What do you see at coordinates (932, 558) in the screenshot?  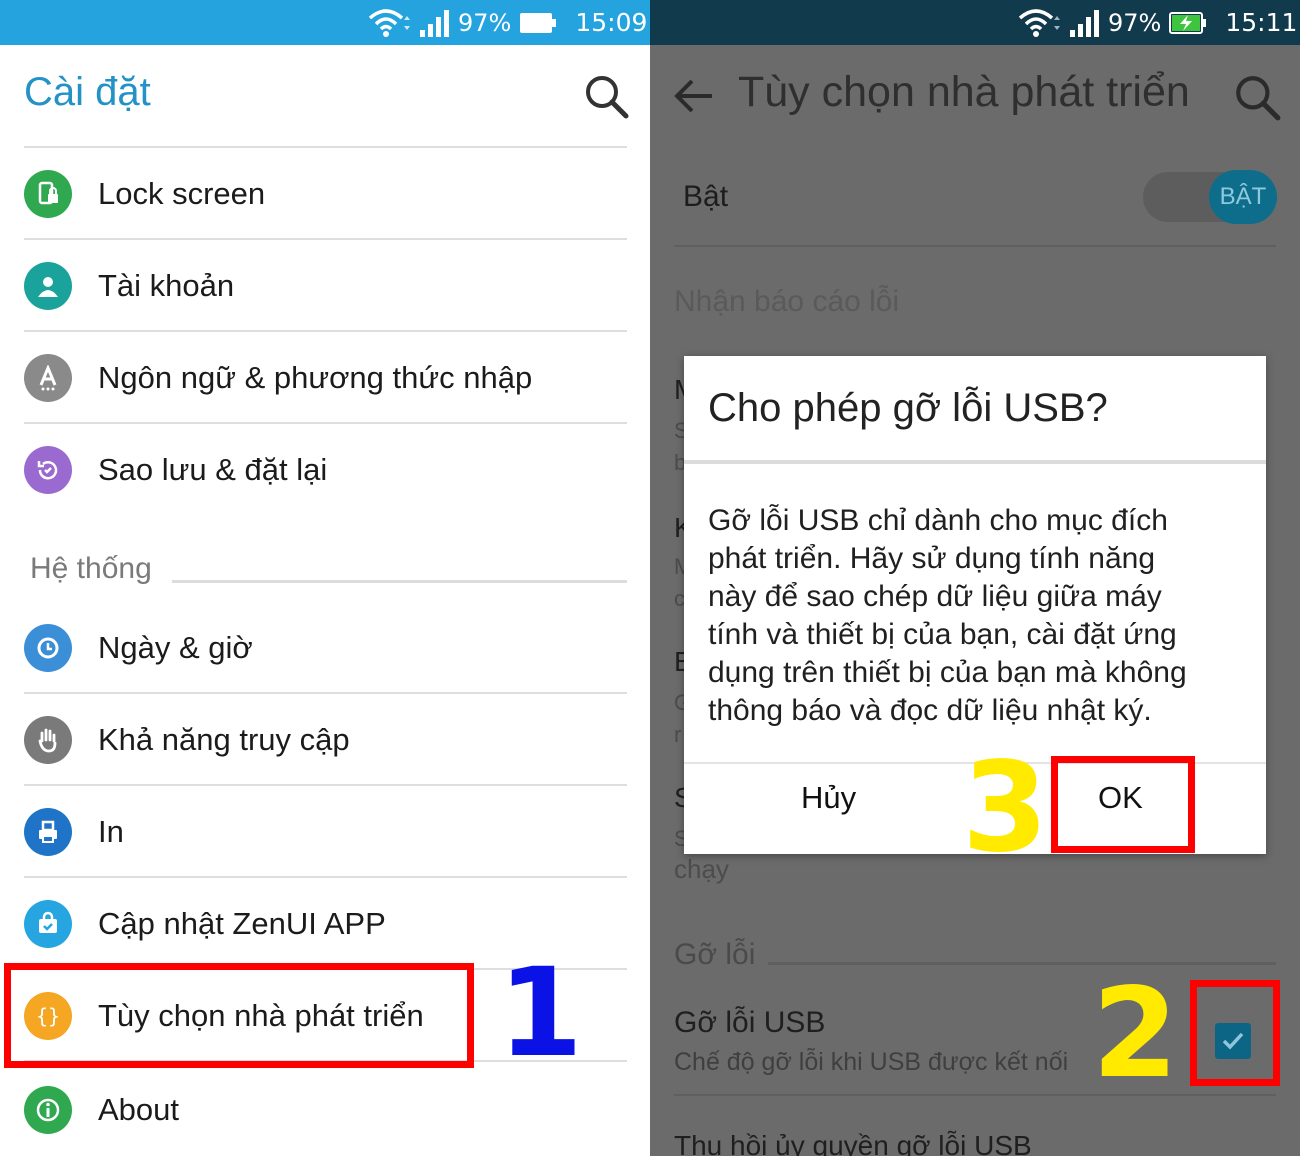 I see `dialog-message-line: phát triển. Hãy sử dụng tính năng` at bounding box center [932, 558].